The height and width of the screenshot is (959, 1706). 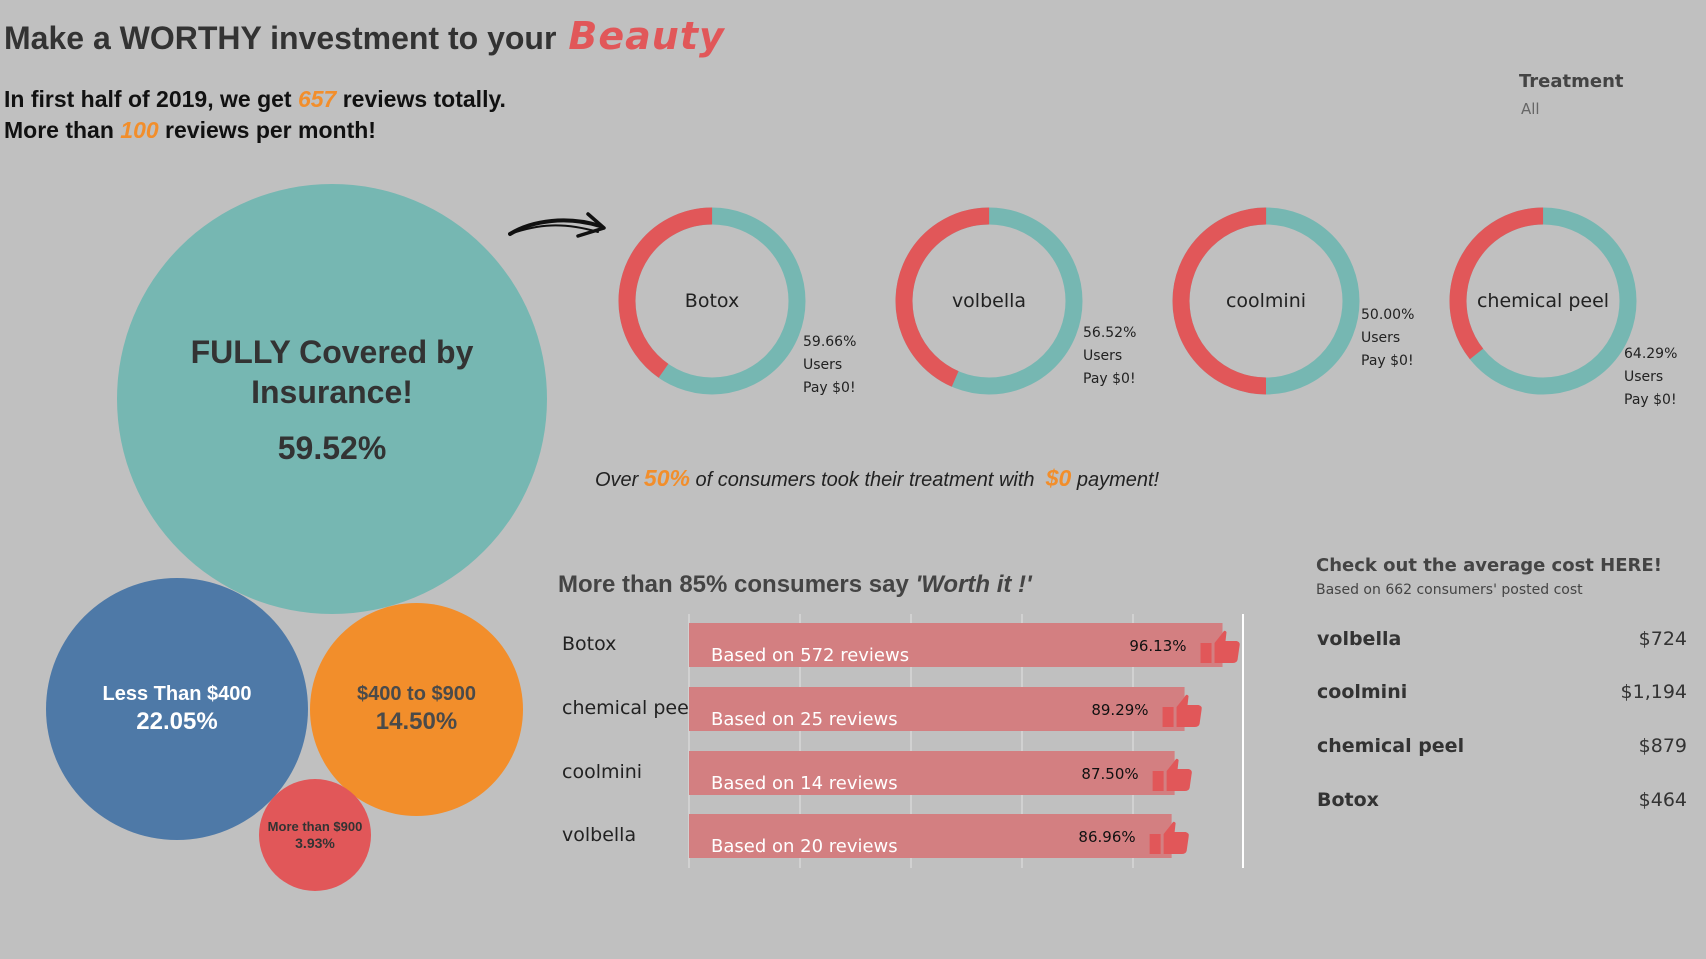 What do you see at coordinates (315, 843) in the screenshot?
I see `bubble-value: 3.93%` at bounding box center [315, 843].